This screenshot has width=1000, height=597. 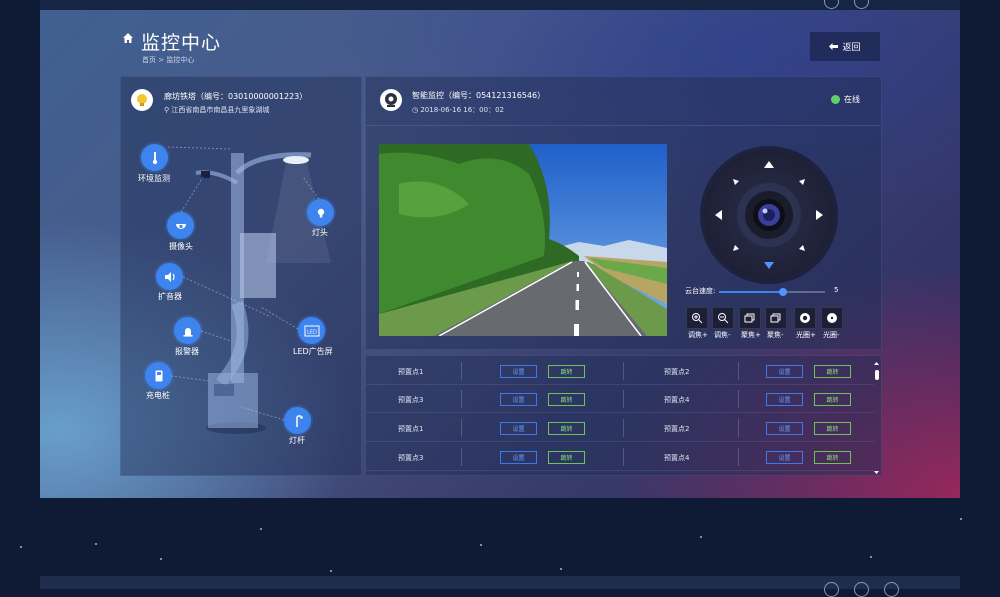 I want to click on bottom-window-strip, so click(x=500, y=586).